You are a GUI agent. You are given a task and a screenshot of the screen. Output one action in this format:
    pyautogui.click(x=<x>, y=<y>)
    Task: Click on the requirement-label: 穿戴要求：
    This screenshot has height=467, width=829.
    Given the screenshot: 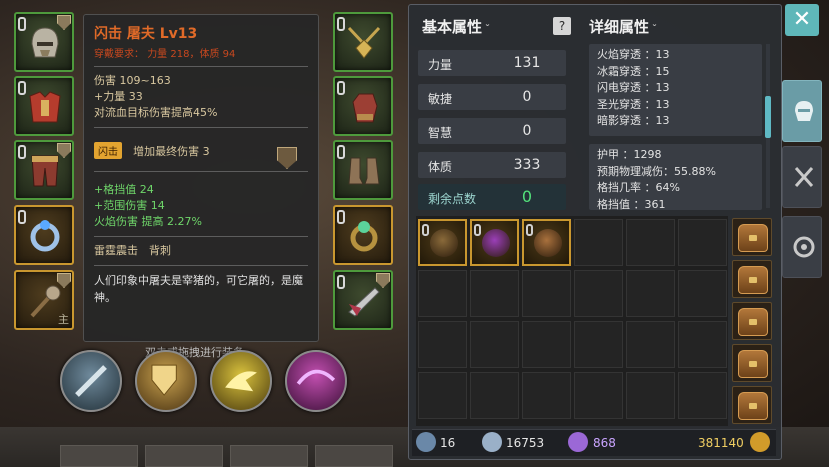 What is the action you would take?
    pyautogui.click(x=119, y=54)
    